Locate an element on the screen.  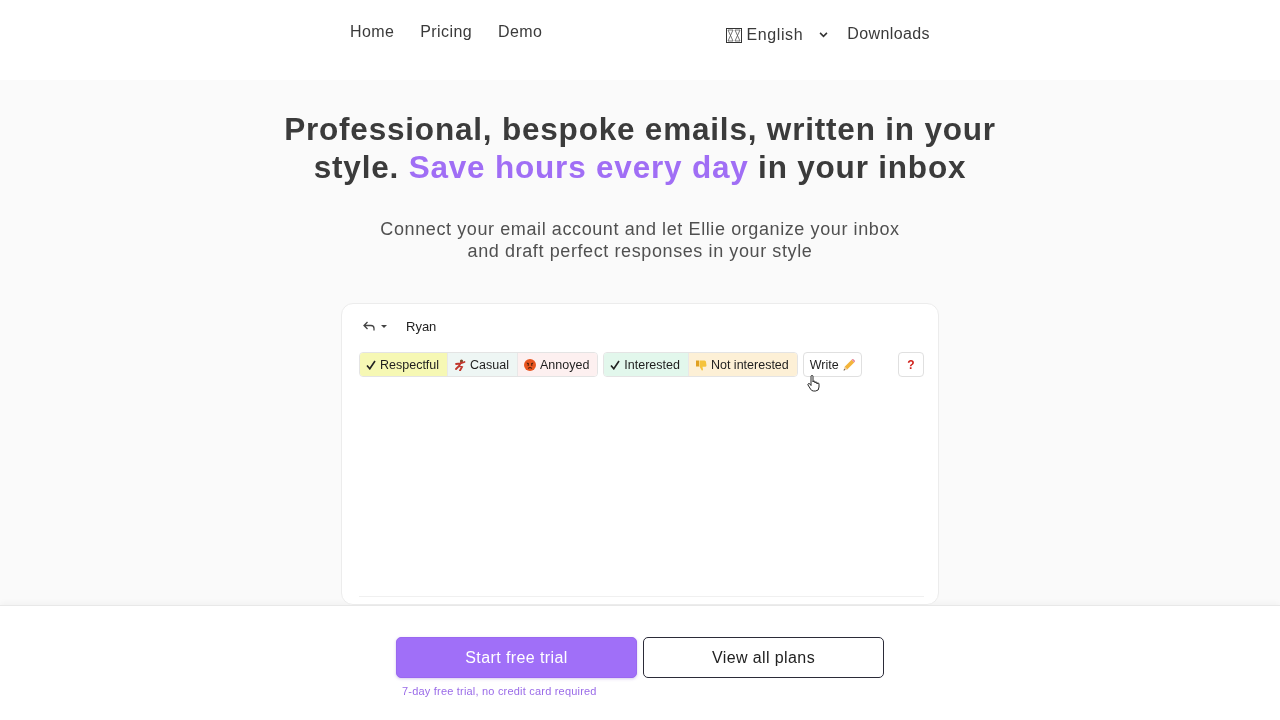
angry-face-icon is located at coordinates (530, 364).